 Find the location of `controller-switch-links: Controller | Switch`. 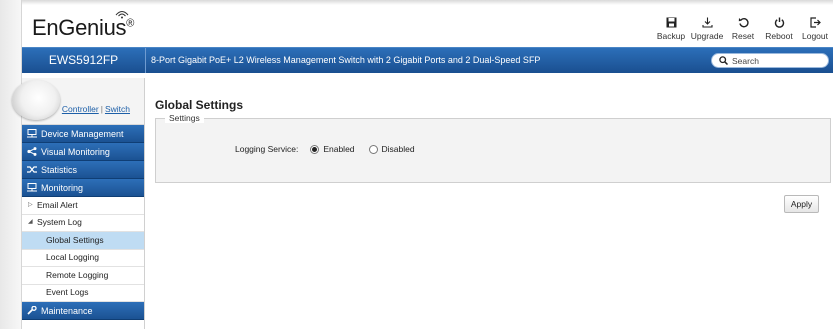

controller-switch-links: Controller | Switch is located at coordinates (96, 109).